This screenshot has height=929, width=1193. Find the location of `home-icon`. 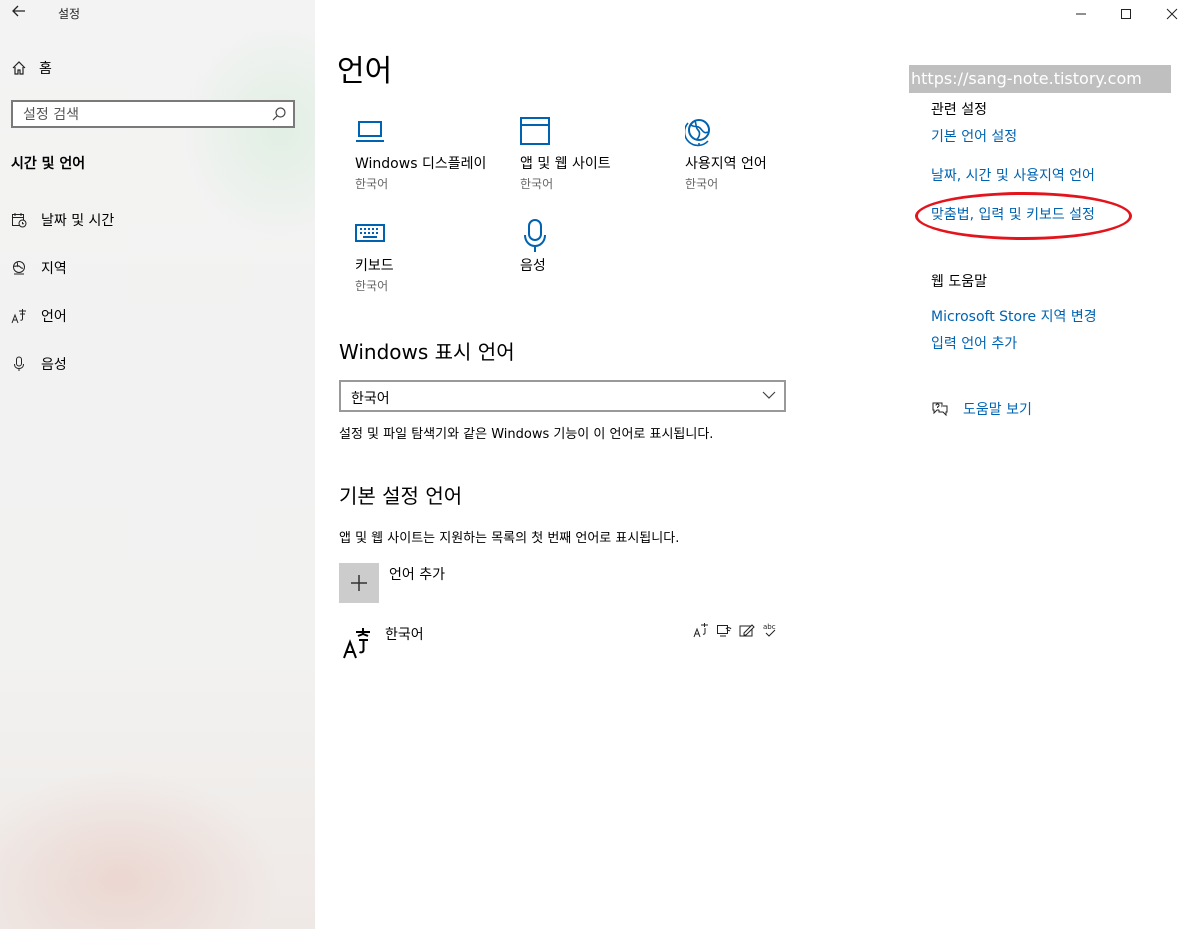

home-icon is located at coordinates (19, 68).